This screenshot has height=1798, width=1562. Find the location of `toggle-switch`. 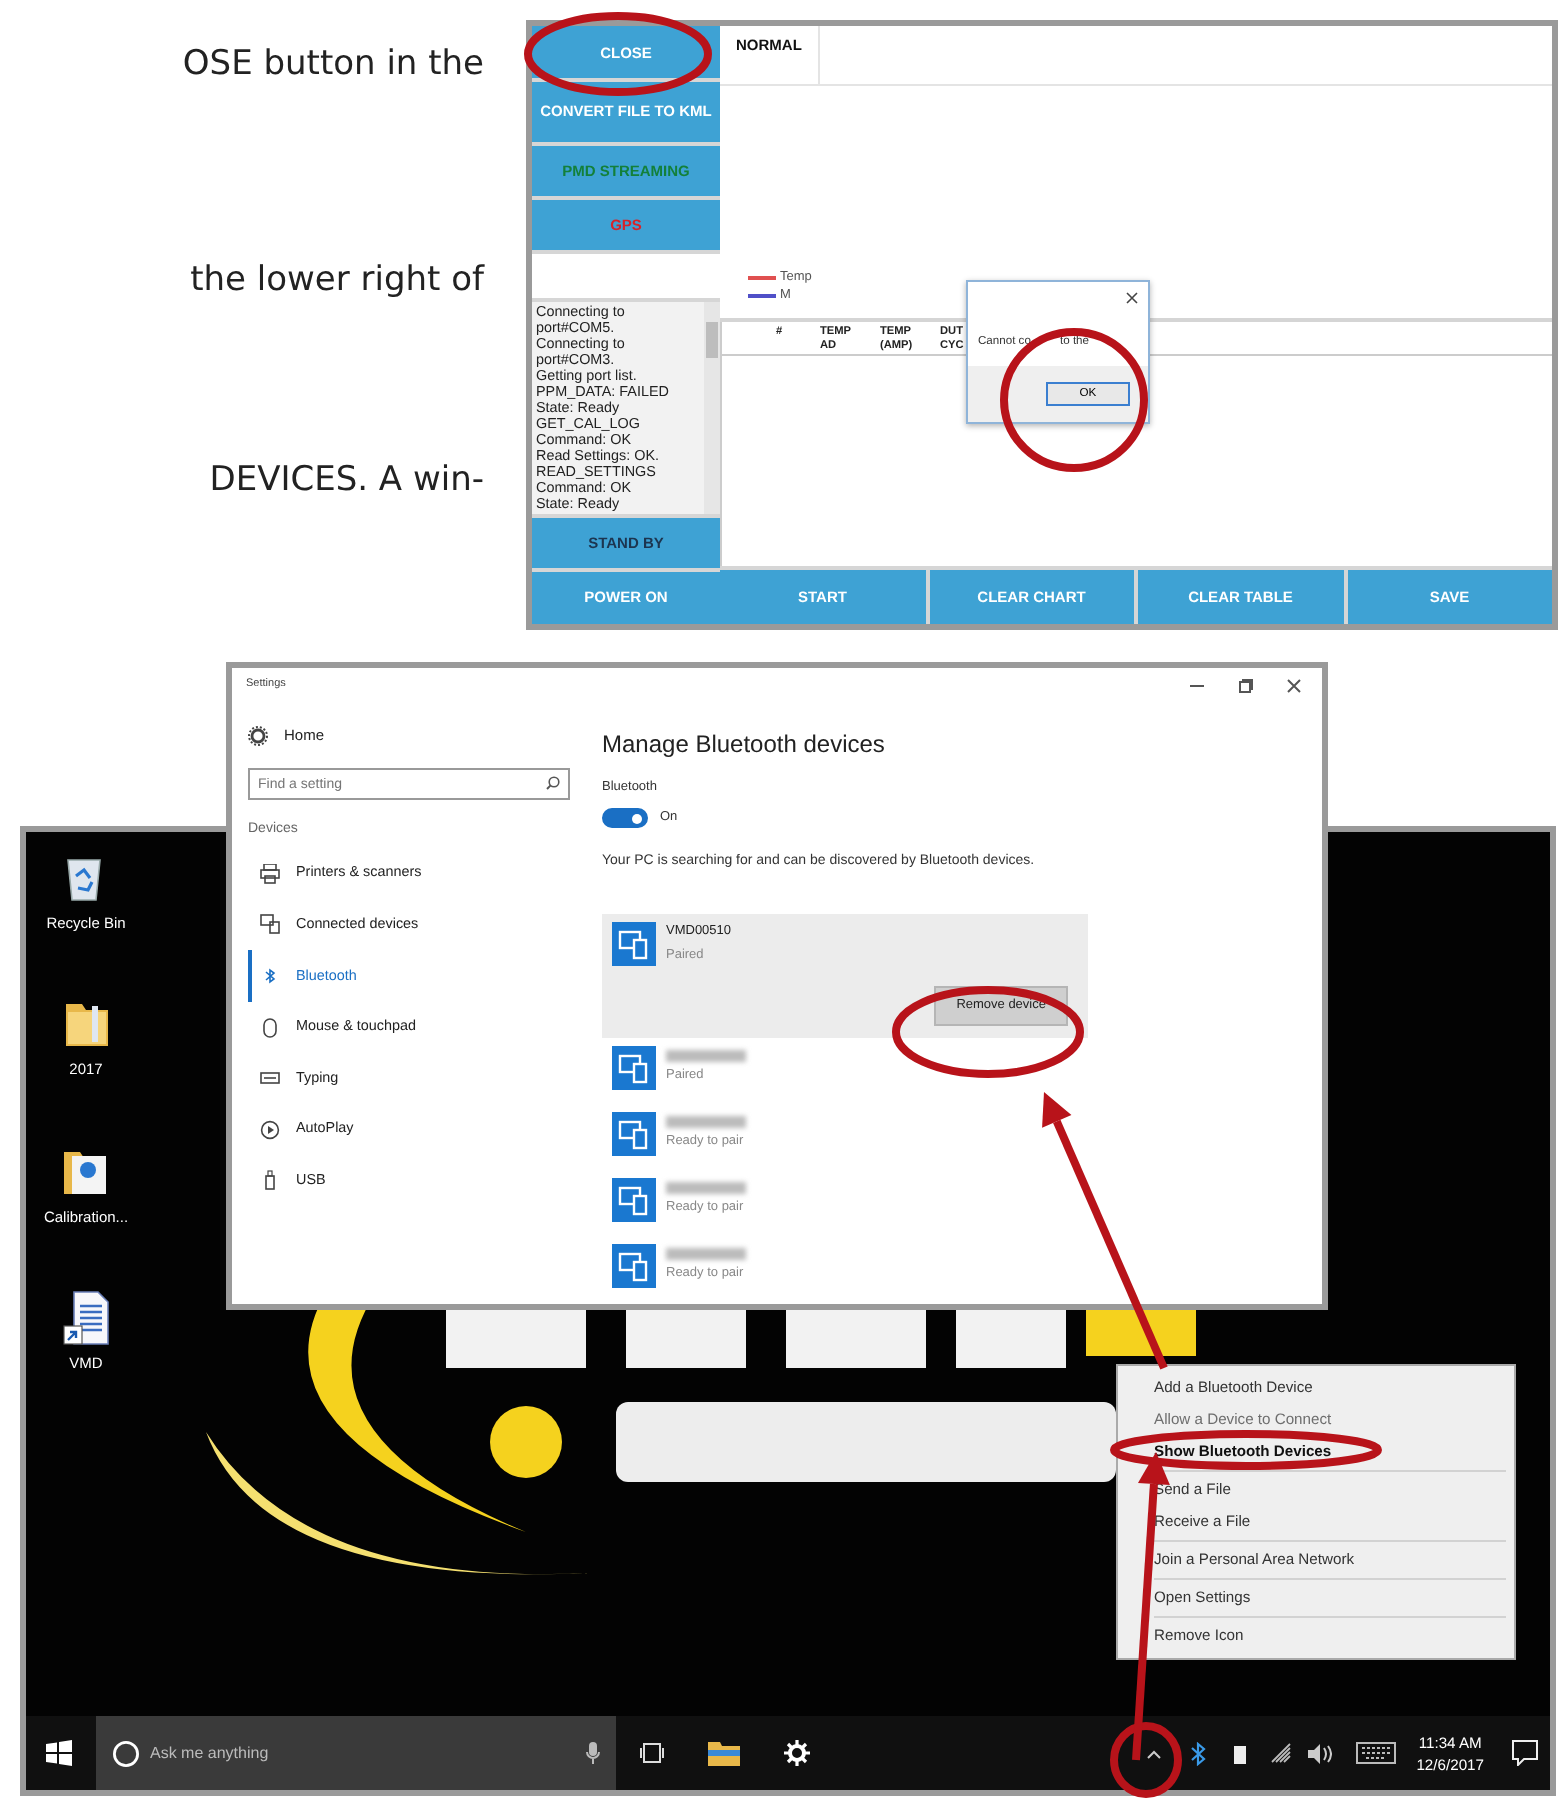

toggle-switch is located at coordinates (625, 817).